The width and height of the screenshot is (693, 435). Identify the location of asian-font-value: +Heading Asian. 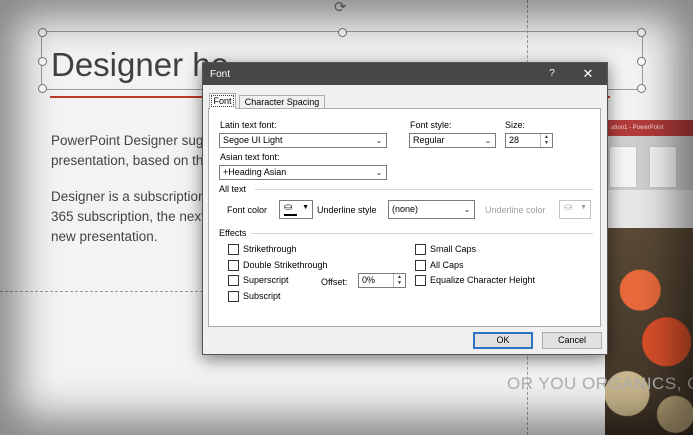
(255, 172).